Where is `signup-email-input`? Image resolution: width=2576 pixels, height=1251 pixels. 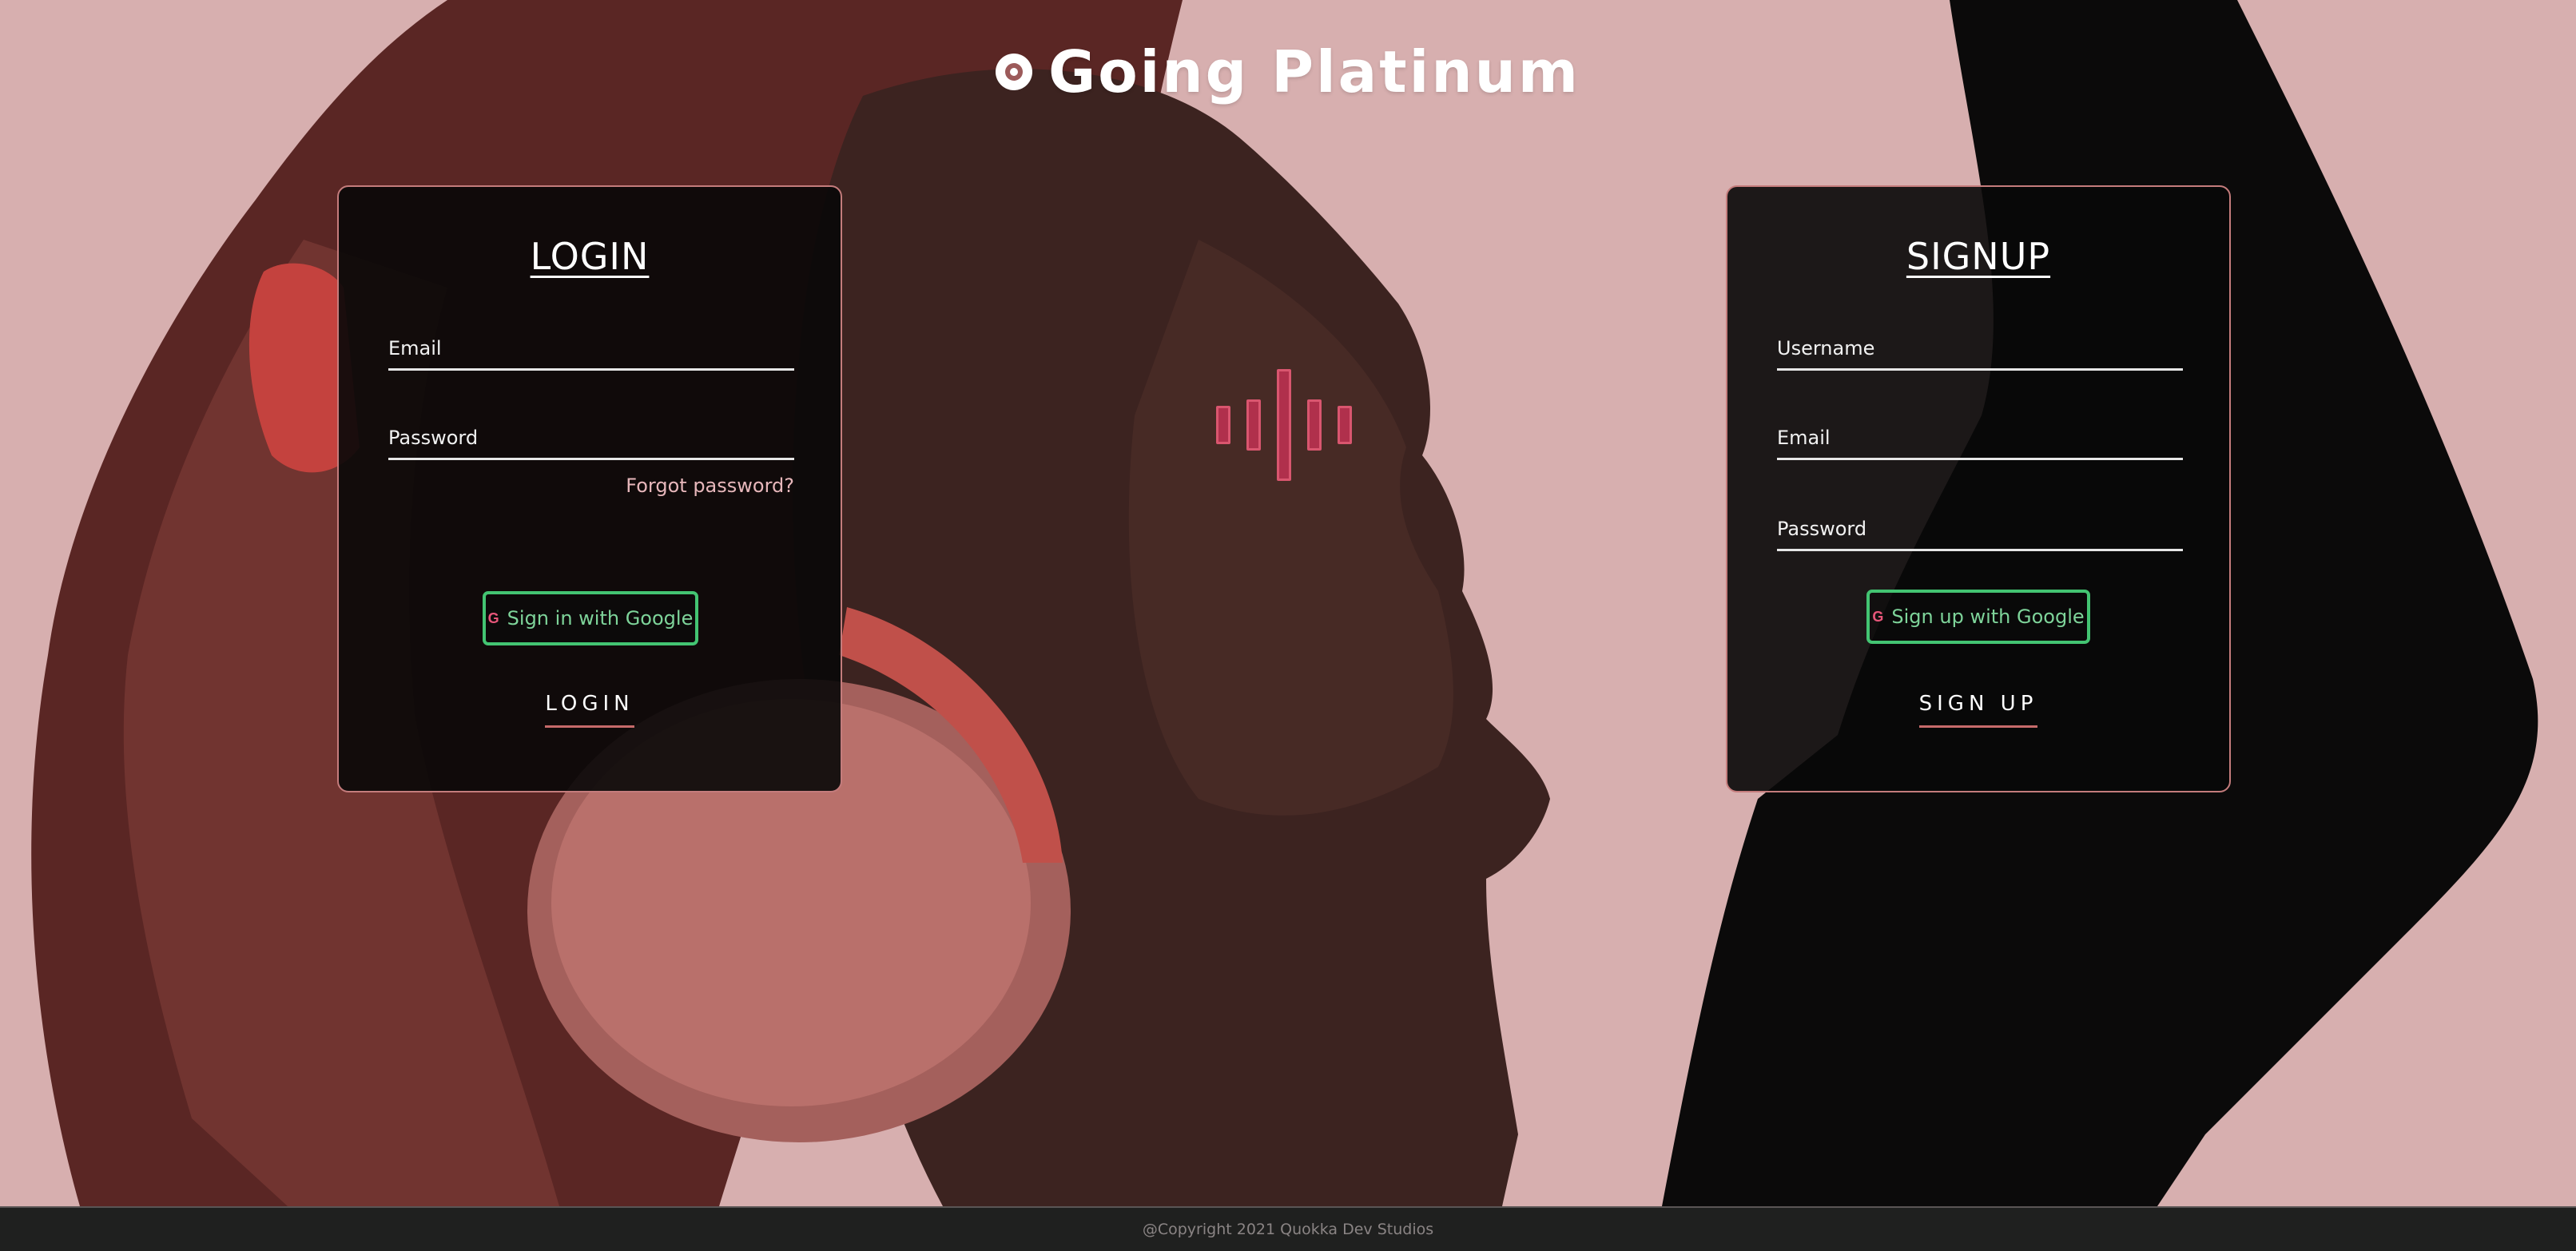 signup-email-input is located at coordinates (1980, 437).